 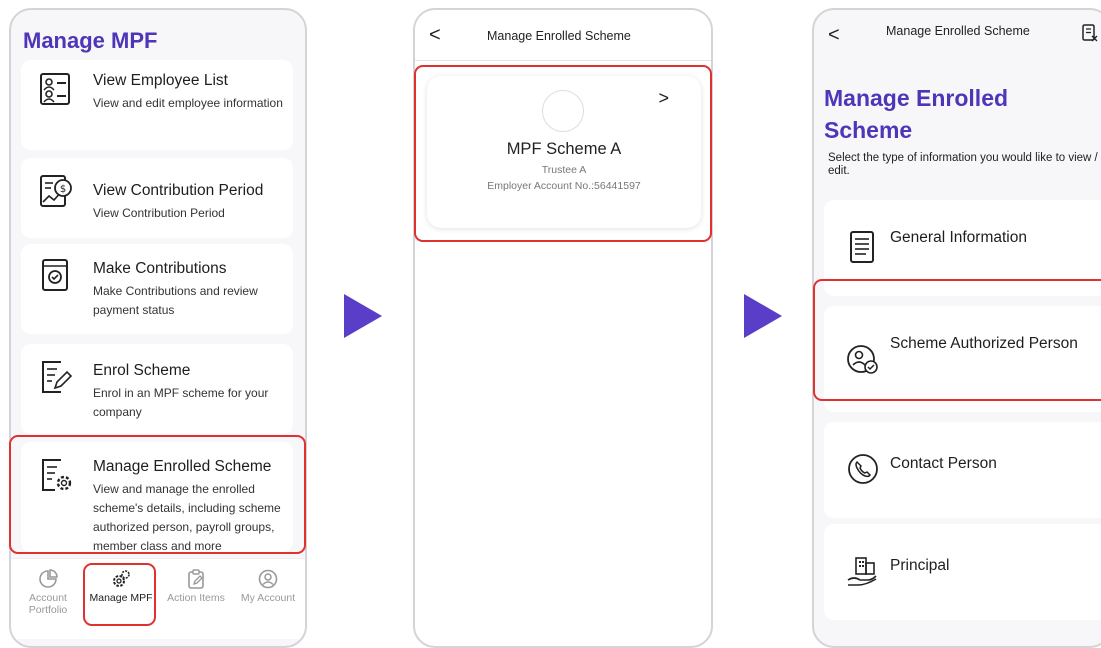 What do you see at coordinates (943, 463) in the screenshot?
I see `option-label: Contact Person` at bounding box center [943, 463].